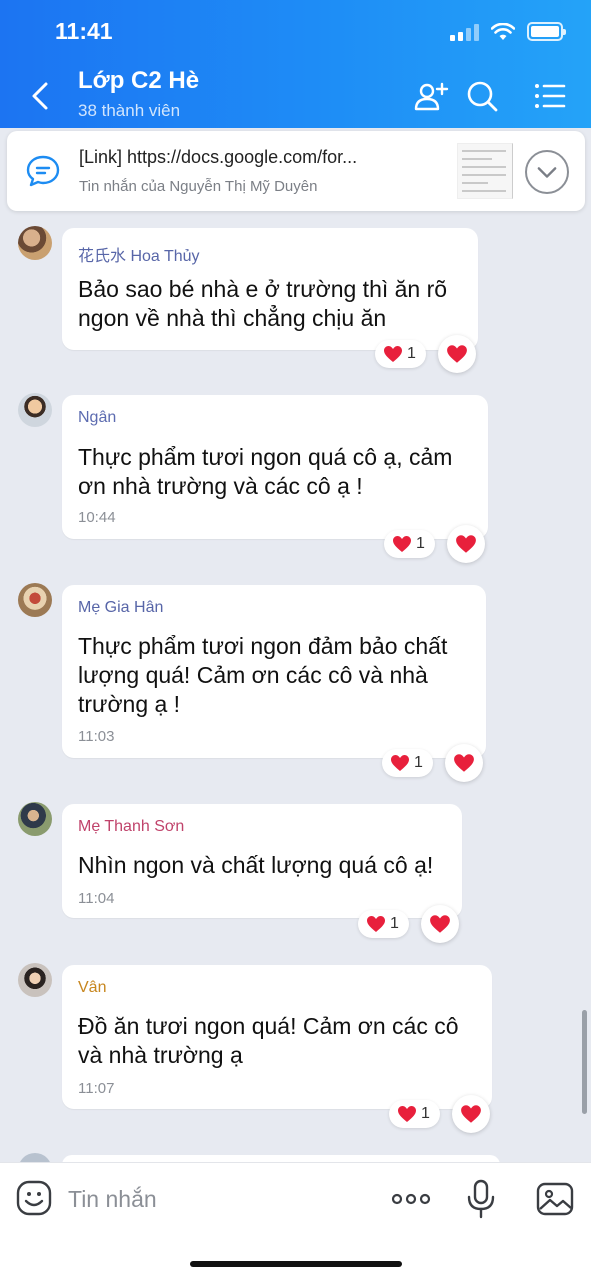 The height and width of the screenshot is (1280, 591). Describe the element at coordinates (432, 96) in the screenshot. I see `add-member-icon` at that location.